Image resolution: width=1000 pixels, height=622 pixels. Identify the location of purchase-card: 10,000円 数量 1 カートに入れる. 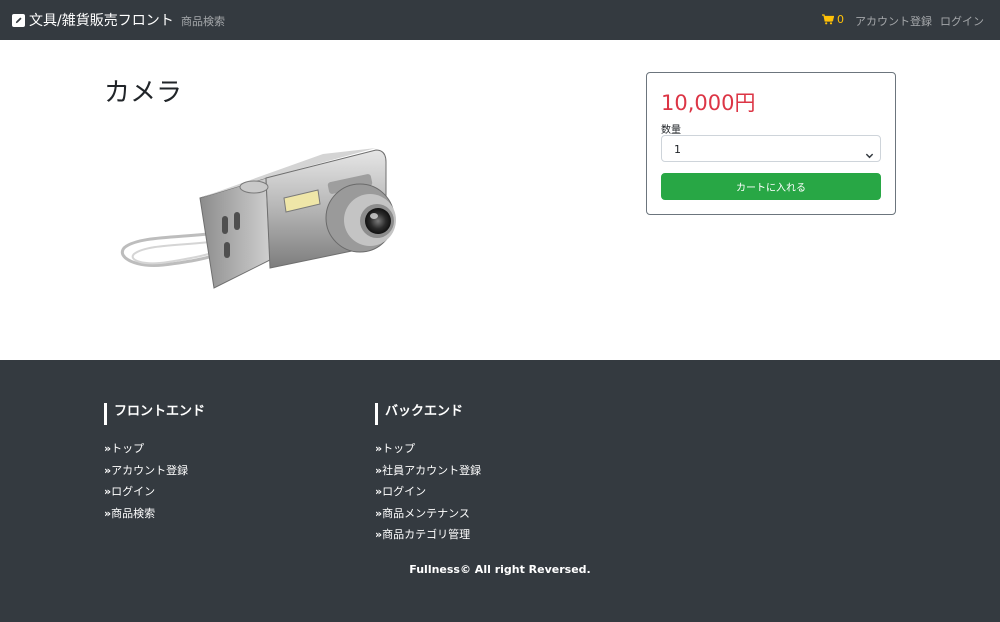
(771, 143).